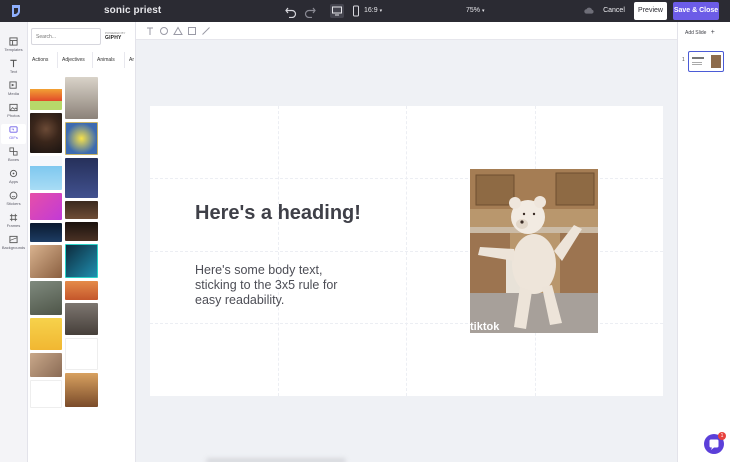 Image resolution: width=730 pixels, height=462 pixels. I want to click on gif-search-input, so click(66, 36).